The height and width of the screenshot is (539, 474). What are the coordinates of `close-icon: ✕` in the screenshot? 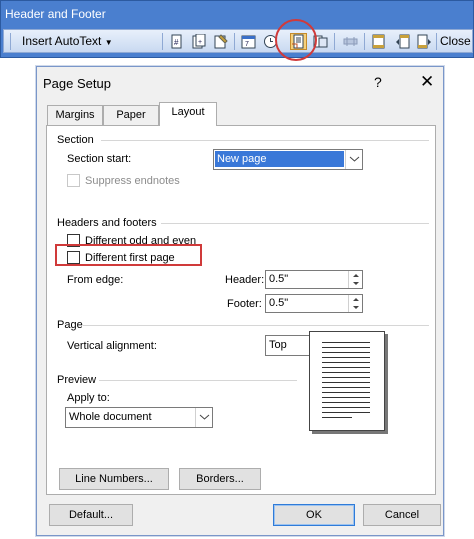 It's located at (427, 82).